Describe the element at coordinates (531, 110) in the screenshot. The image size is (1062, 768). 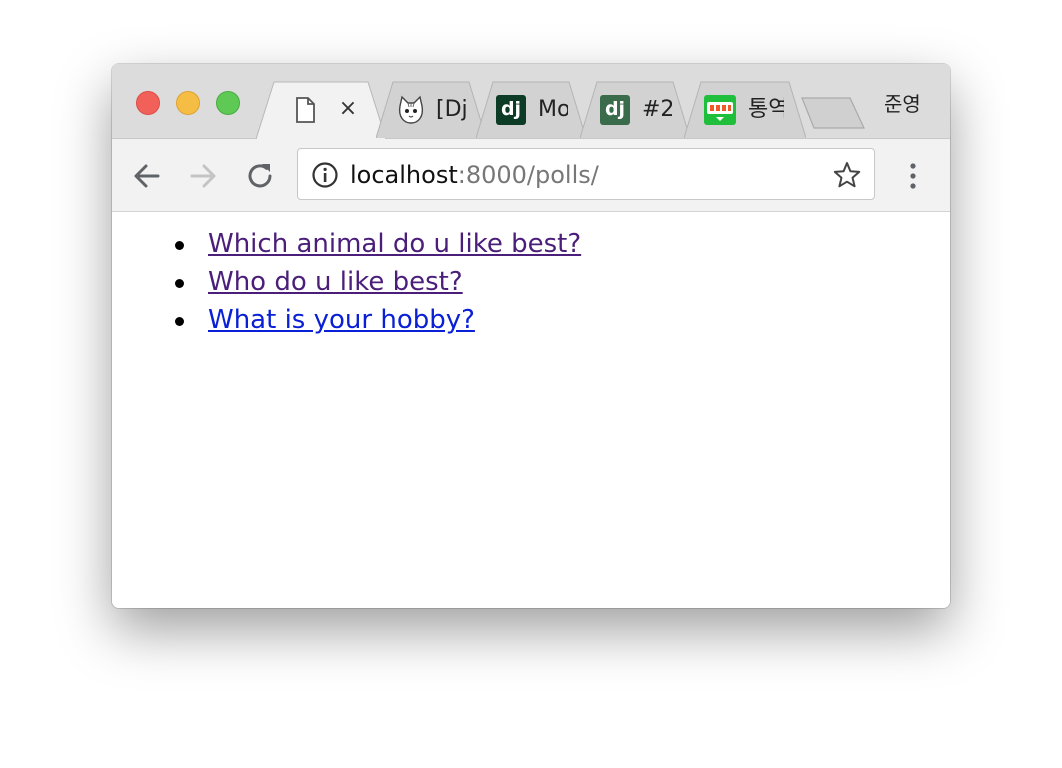
I see `tab-3: dj Mo` at that location.